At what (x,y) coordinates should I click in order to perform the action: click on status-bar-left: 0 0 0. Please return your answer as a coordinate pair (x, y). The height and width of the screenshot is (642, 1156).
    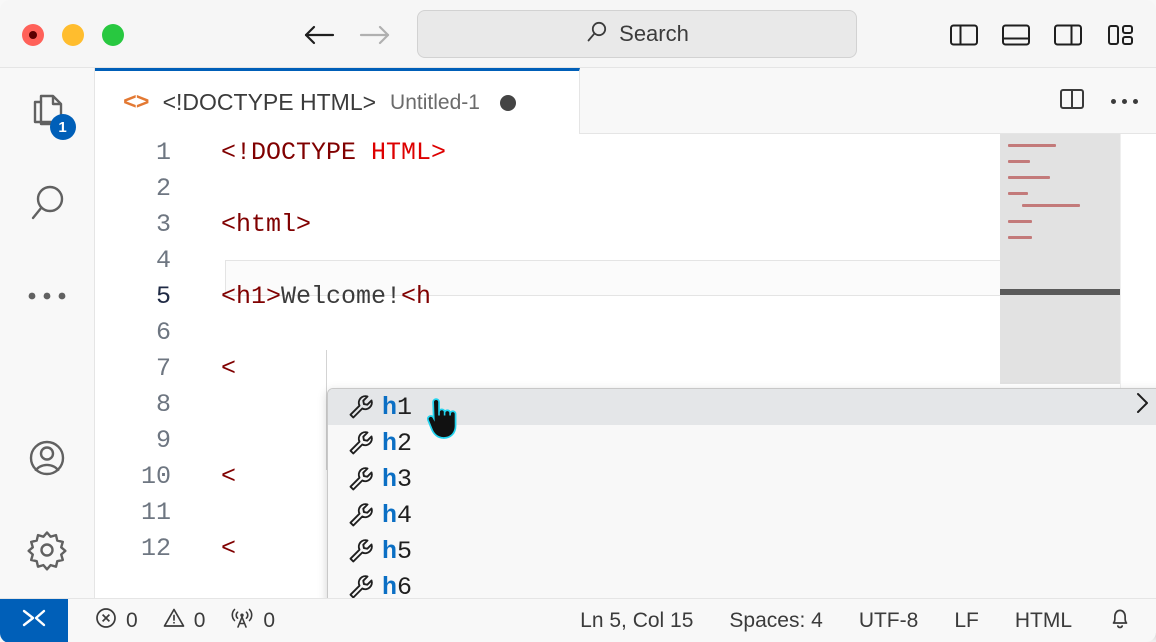
    Looking at the image, I should click on (184, 620).